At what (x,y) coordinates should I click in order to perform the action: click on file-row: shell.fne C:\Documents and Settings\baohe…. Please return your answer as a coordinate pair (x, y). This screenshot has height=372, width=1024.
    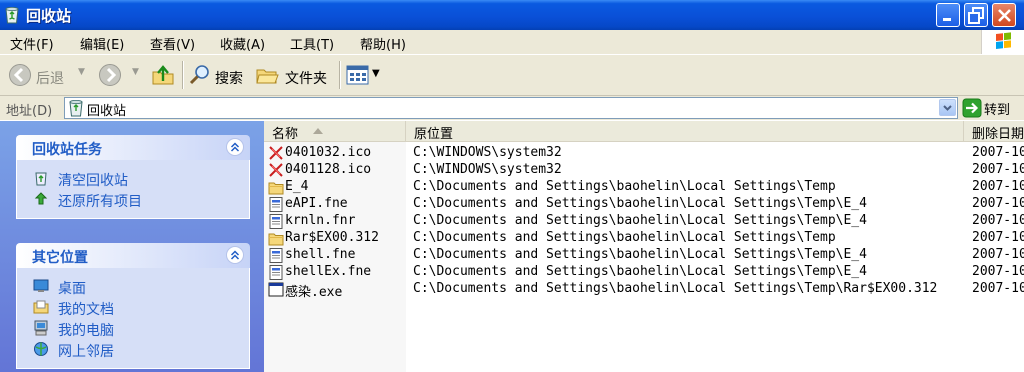
    Looking at the image, I should click on (644, 255).